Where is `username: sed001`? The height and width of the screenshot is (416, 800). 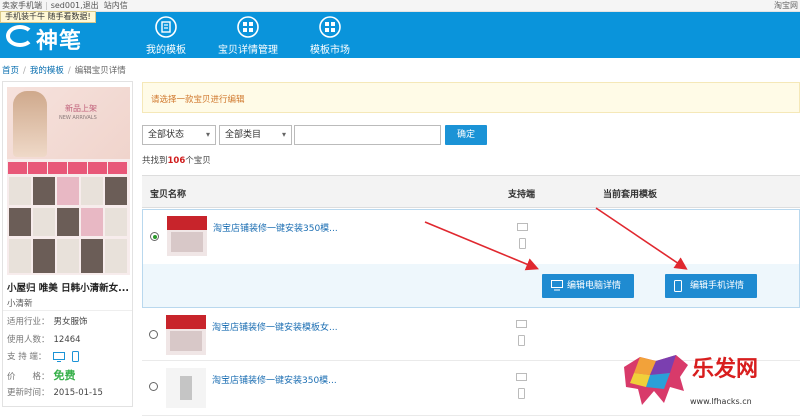
username: sed001 is located at coordinates (65, 5).